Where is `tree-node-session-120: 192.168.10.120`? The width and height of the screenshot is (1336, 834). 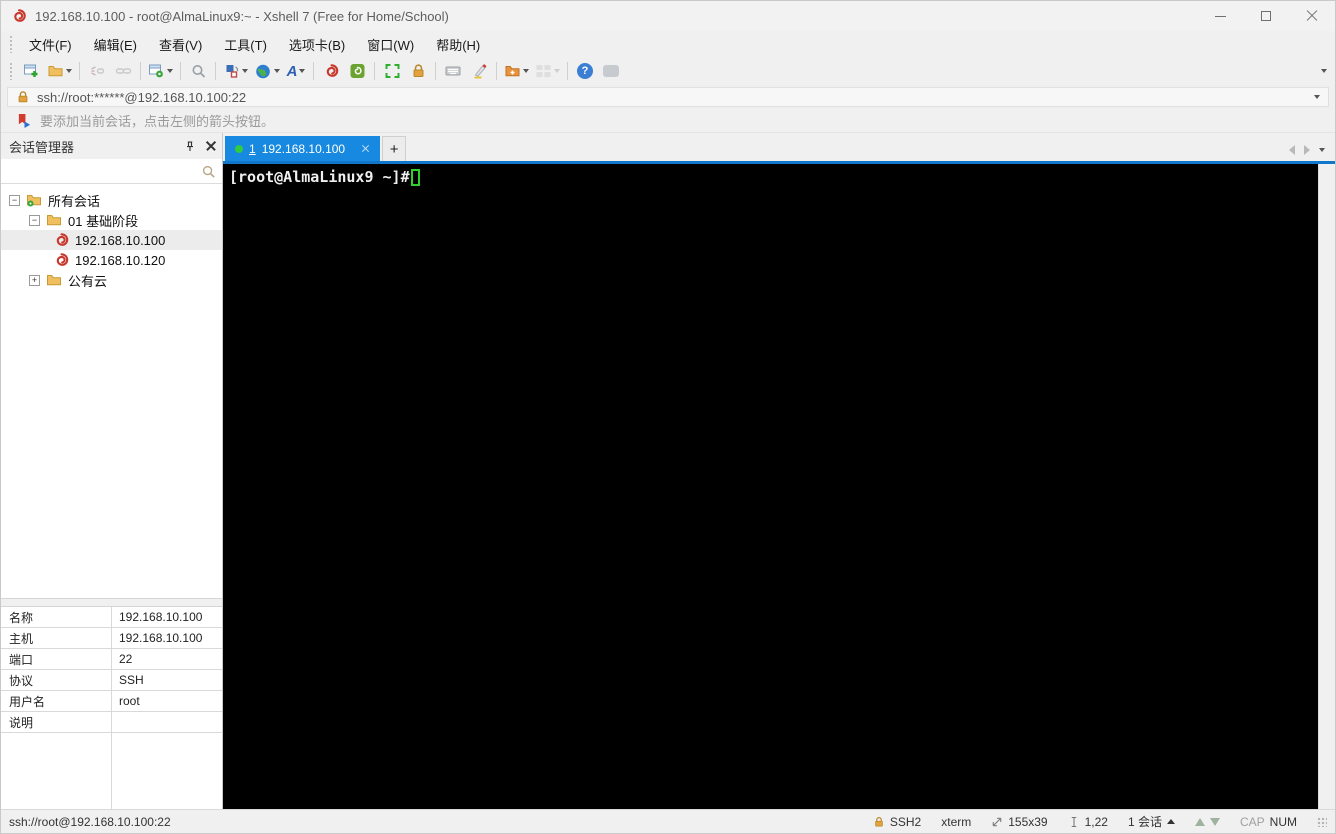 tree-node-session-120: 192.168.10.120 is located at coordinates (111, 260).